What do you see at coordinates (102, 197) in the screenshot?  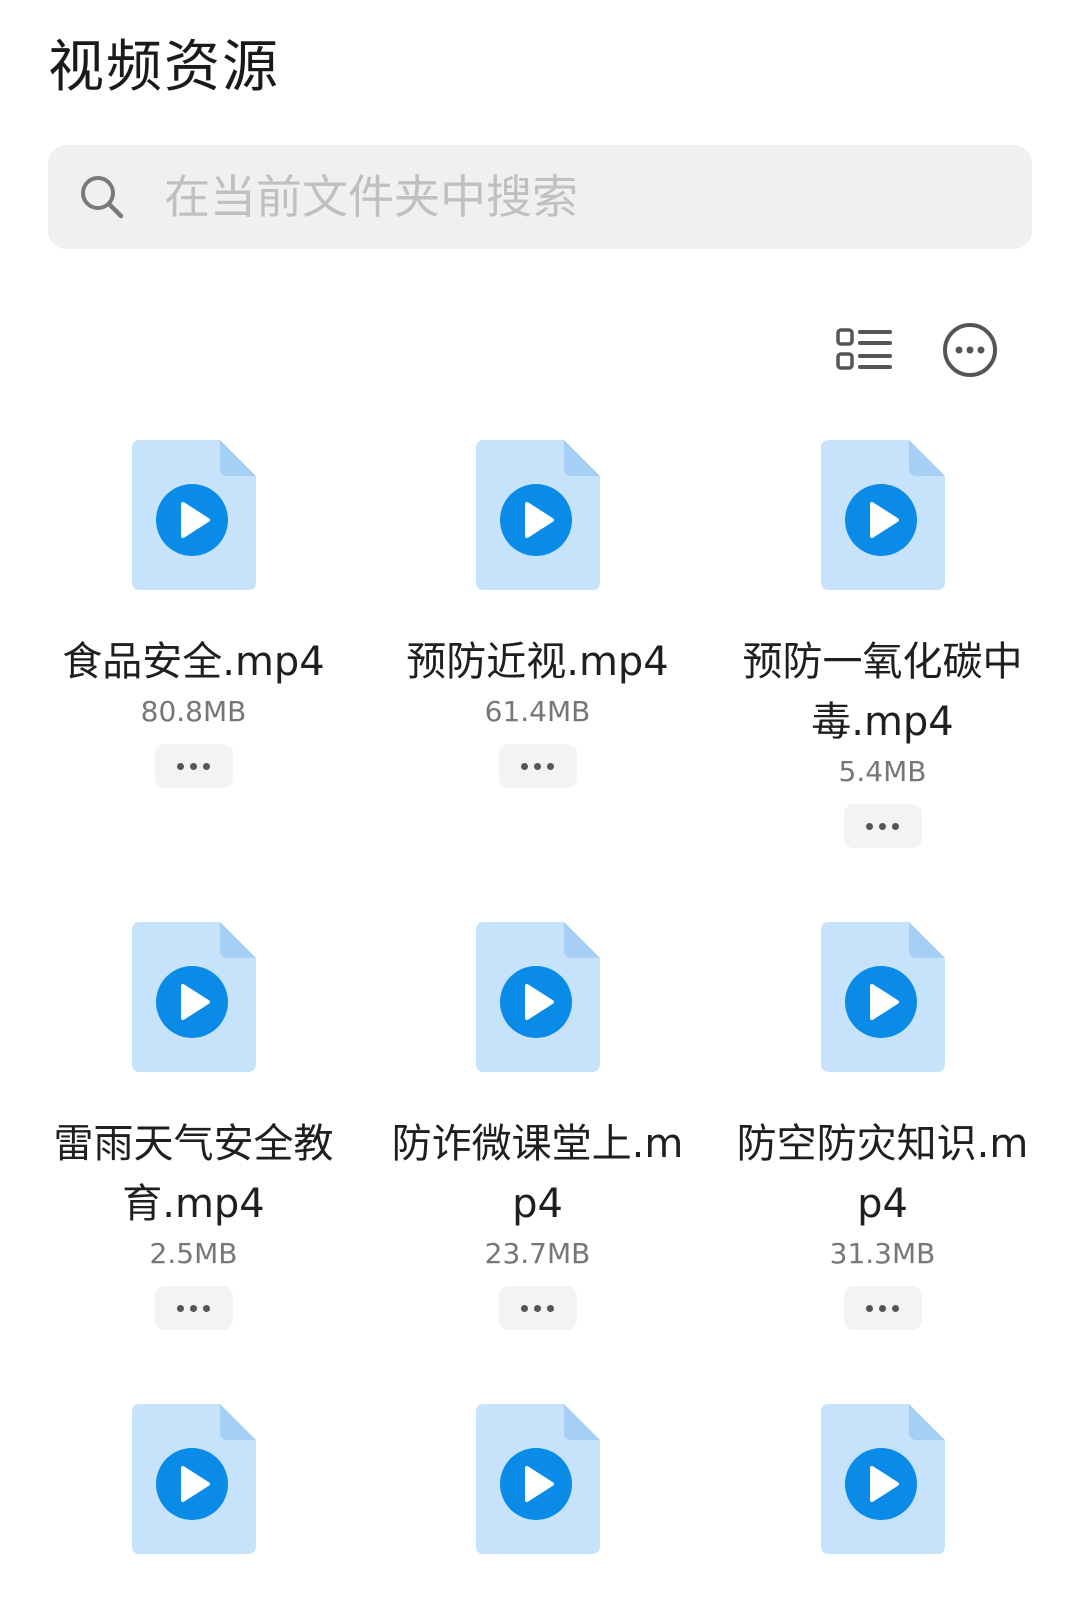 I see `search-icon` at bounding box center [102, 197].